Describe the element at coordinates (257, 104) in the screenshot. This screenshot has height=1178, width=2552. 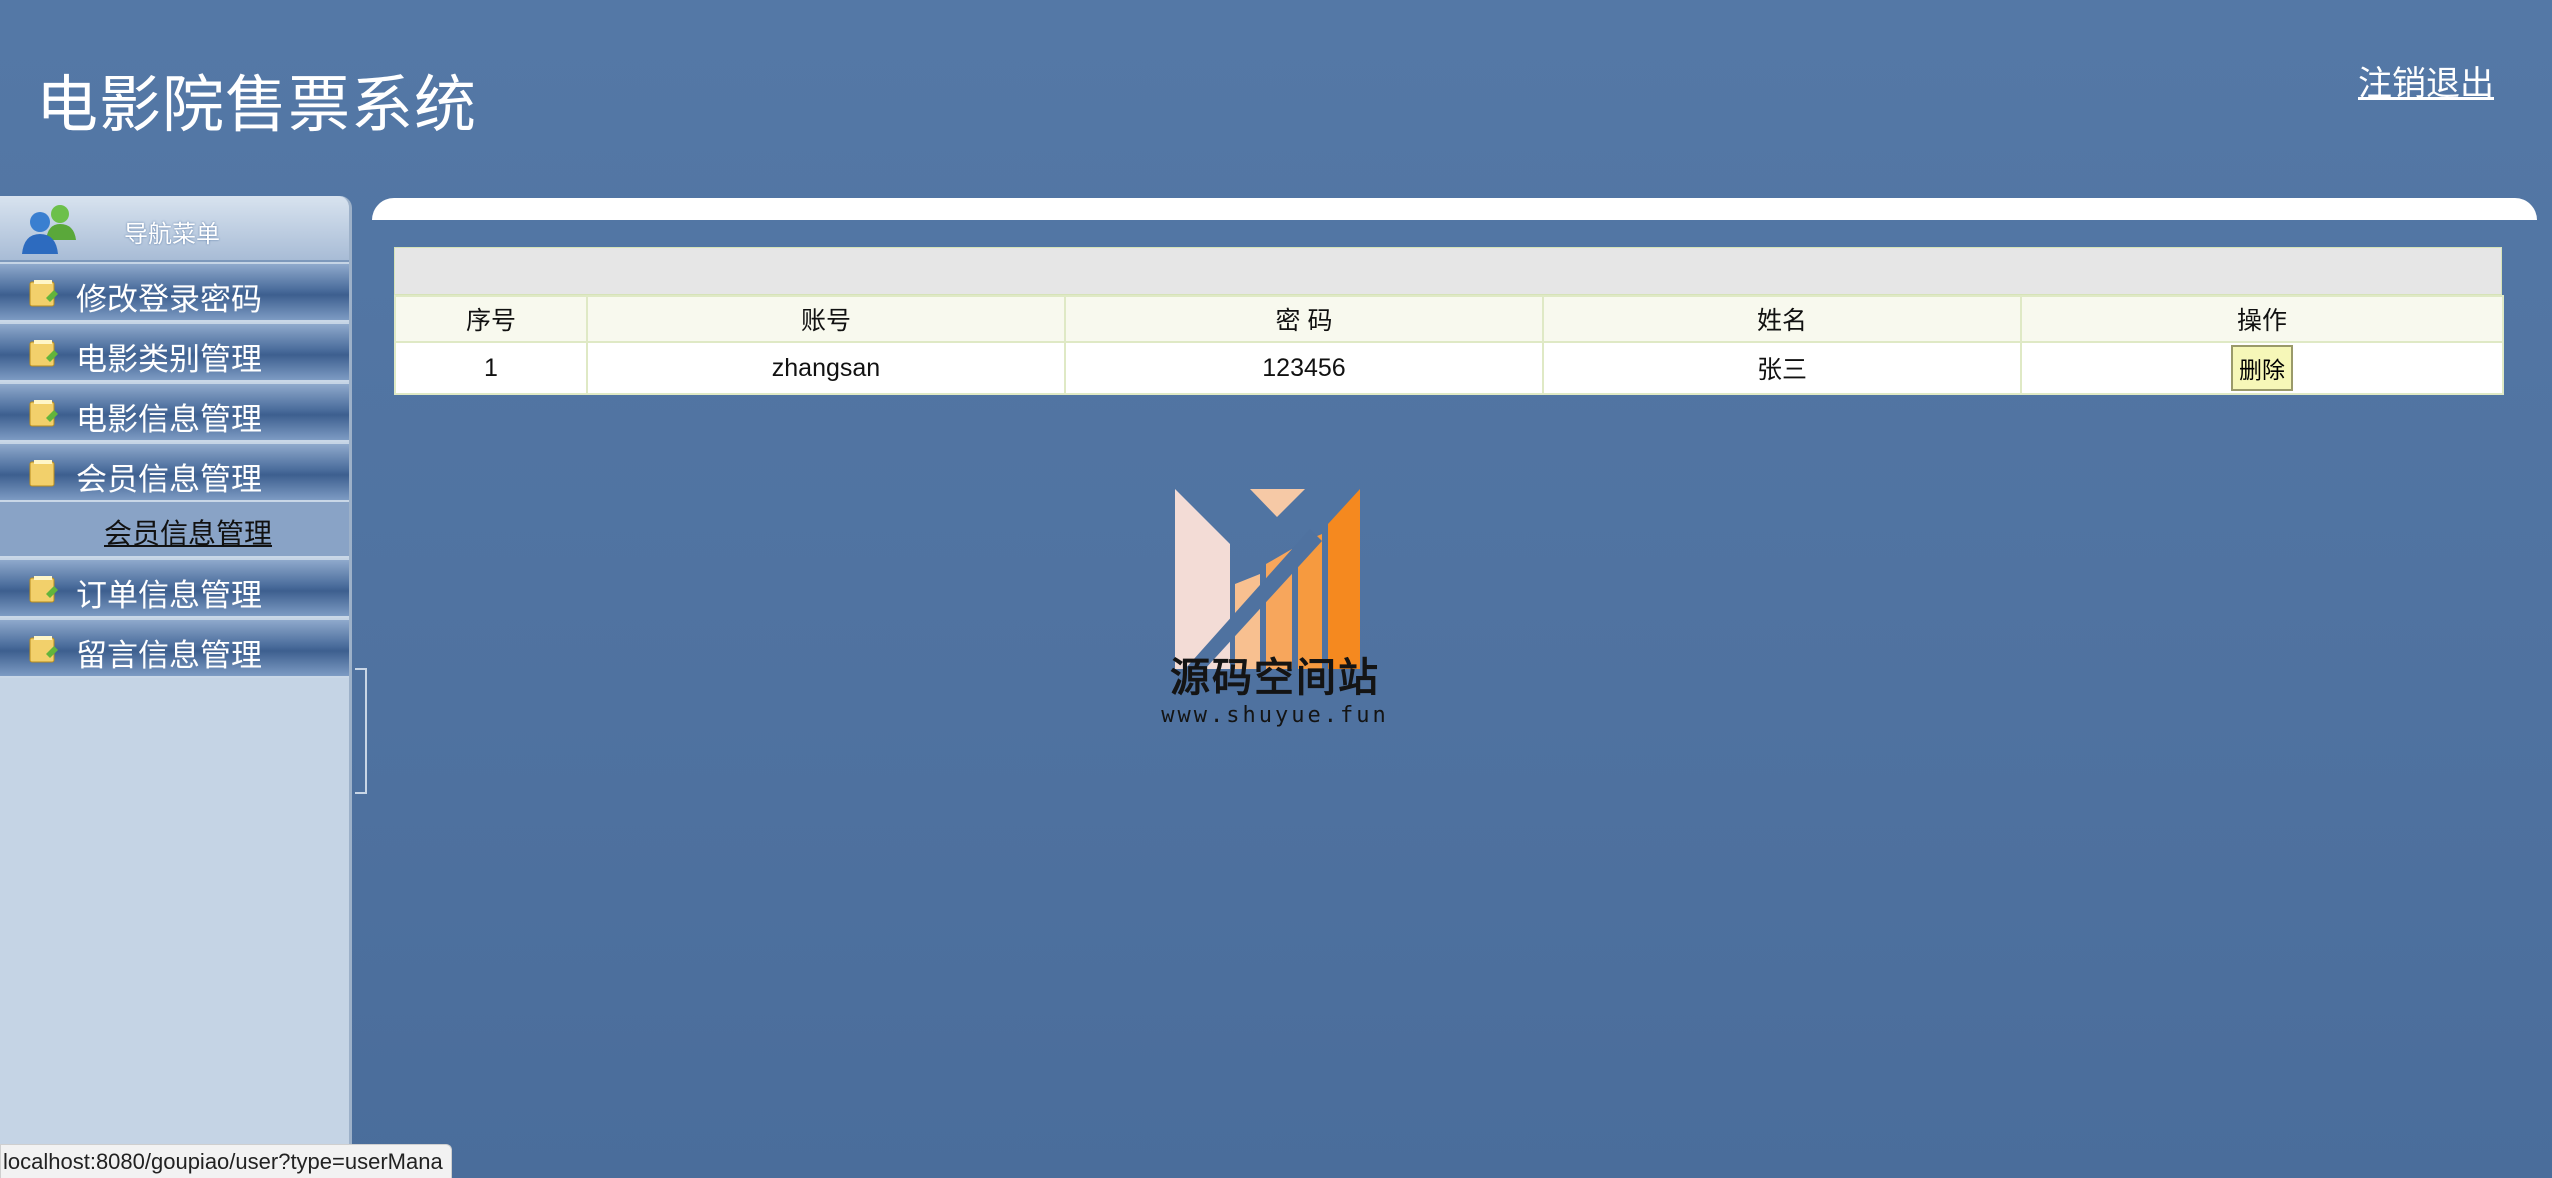
I see `app-title: 电影院售票系统` at that location.